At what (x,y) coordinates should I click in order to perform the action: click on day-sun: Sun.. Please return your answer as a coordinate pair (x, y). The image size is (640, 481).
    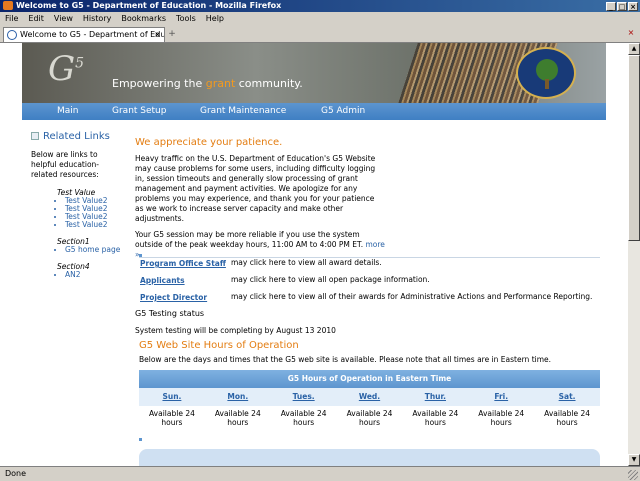
    Looking at the image, I should click on (172, 397).